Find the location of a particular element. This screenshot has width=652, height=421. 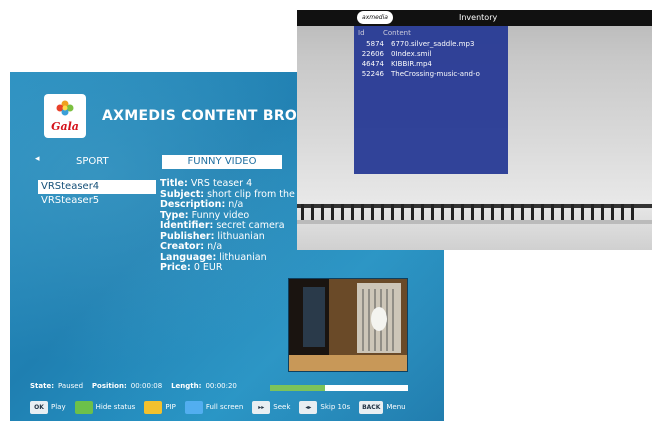

state-value: Paused is located at coordinates (71, 386).